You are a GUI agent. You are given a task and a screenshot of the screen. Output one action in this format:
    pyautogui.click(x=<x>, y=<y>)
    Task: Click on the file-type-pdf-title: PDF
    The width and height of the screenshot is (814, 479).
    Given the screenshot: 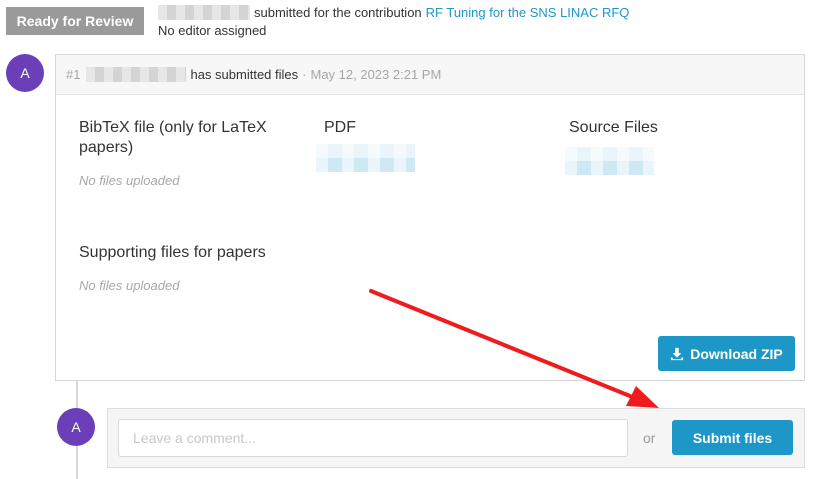 What is the action you would take?
    pyautogui.click(x=340, y=127)
    